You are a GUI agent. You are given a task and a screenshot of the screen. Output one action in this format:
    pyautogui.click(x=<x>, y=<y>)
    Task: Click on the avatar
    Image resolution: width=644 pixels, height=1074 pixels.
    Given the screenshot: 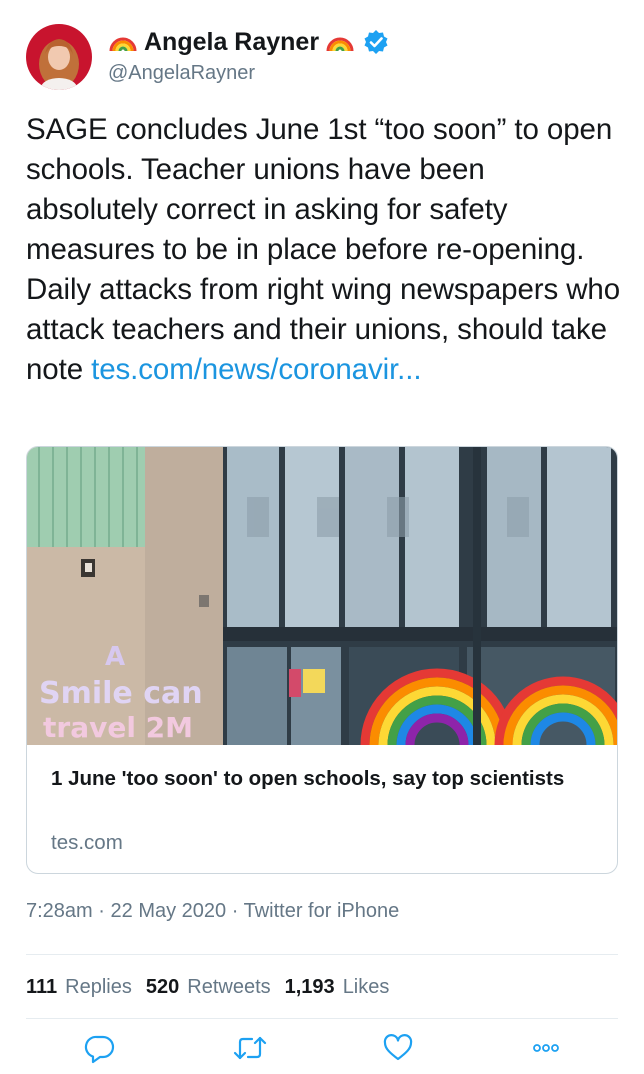 What is the action you would take?
    pyautogui.click(x=59, y=57)
    